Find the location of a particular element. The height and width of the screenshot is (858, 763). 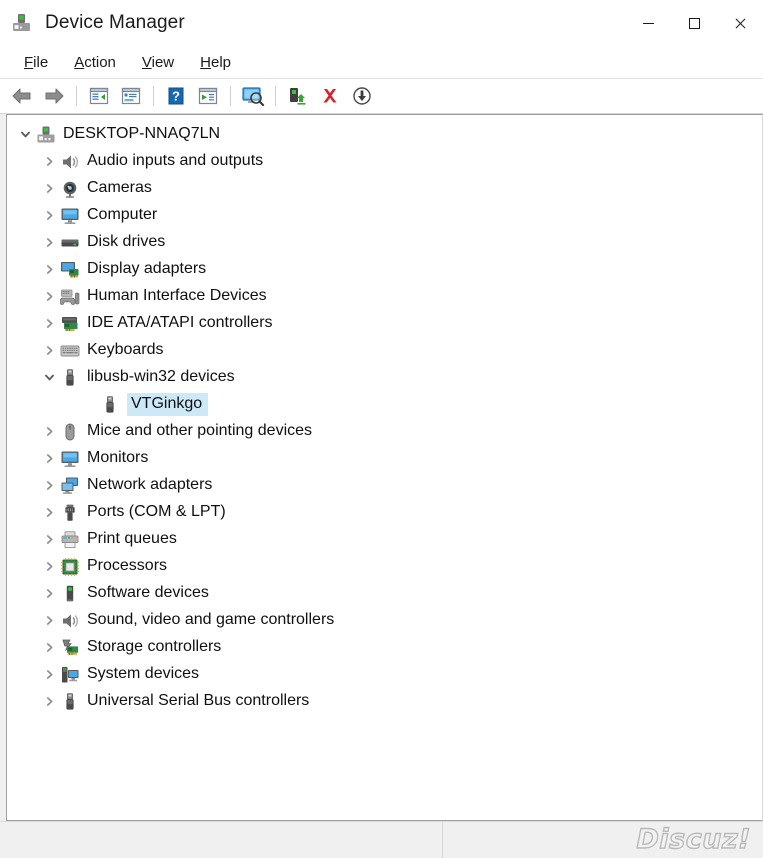

toolbar: ? is located at coordinates (381, 96).